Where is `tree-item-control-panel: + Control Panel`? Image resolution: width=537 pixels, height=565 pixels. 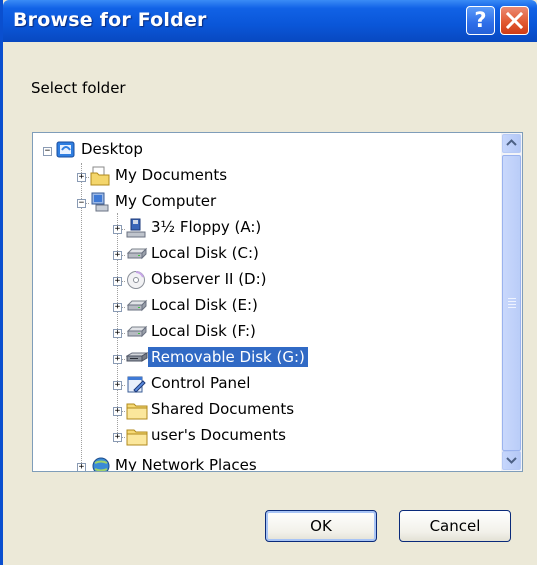 tree-item-control-panel: + Control Panel is located at coordinates (263, 385).